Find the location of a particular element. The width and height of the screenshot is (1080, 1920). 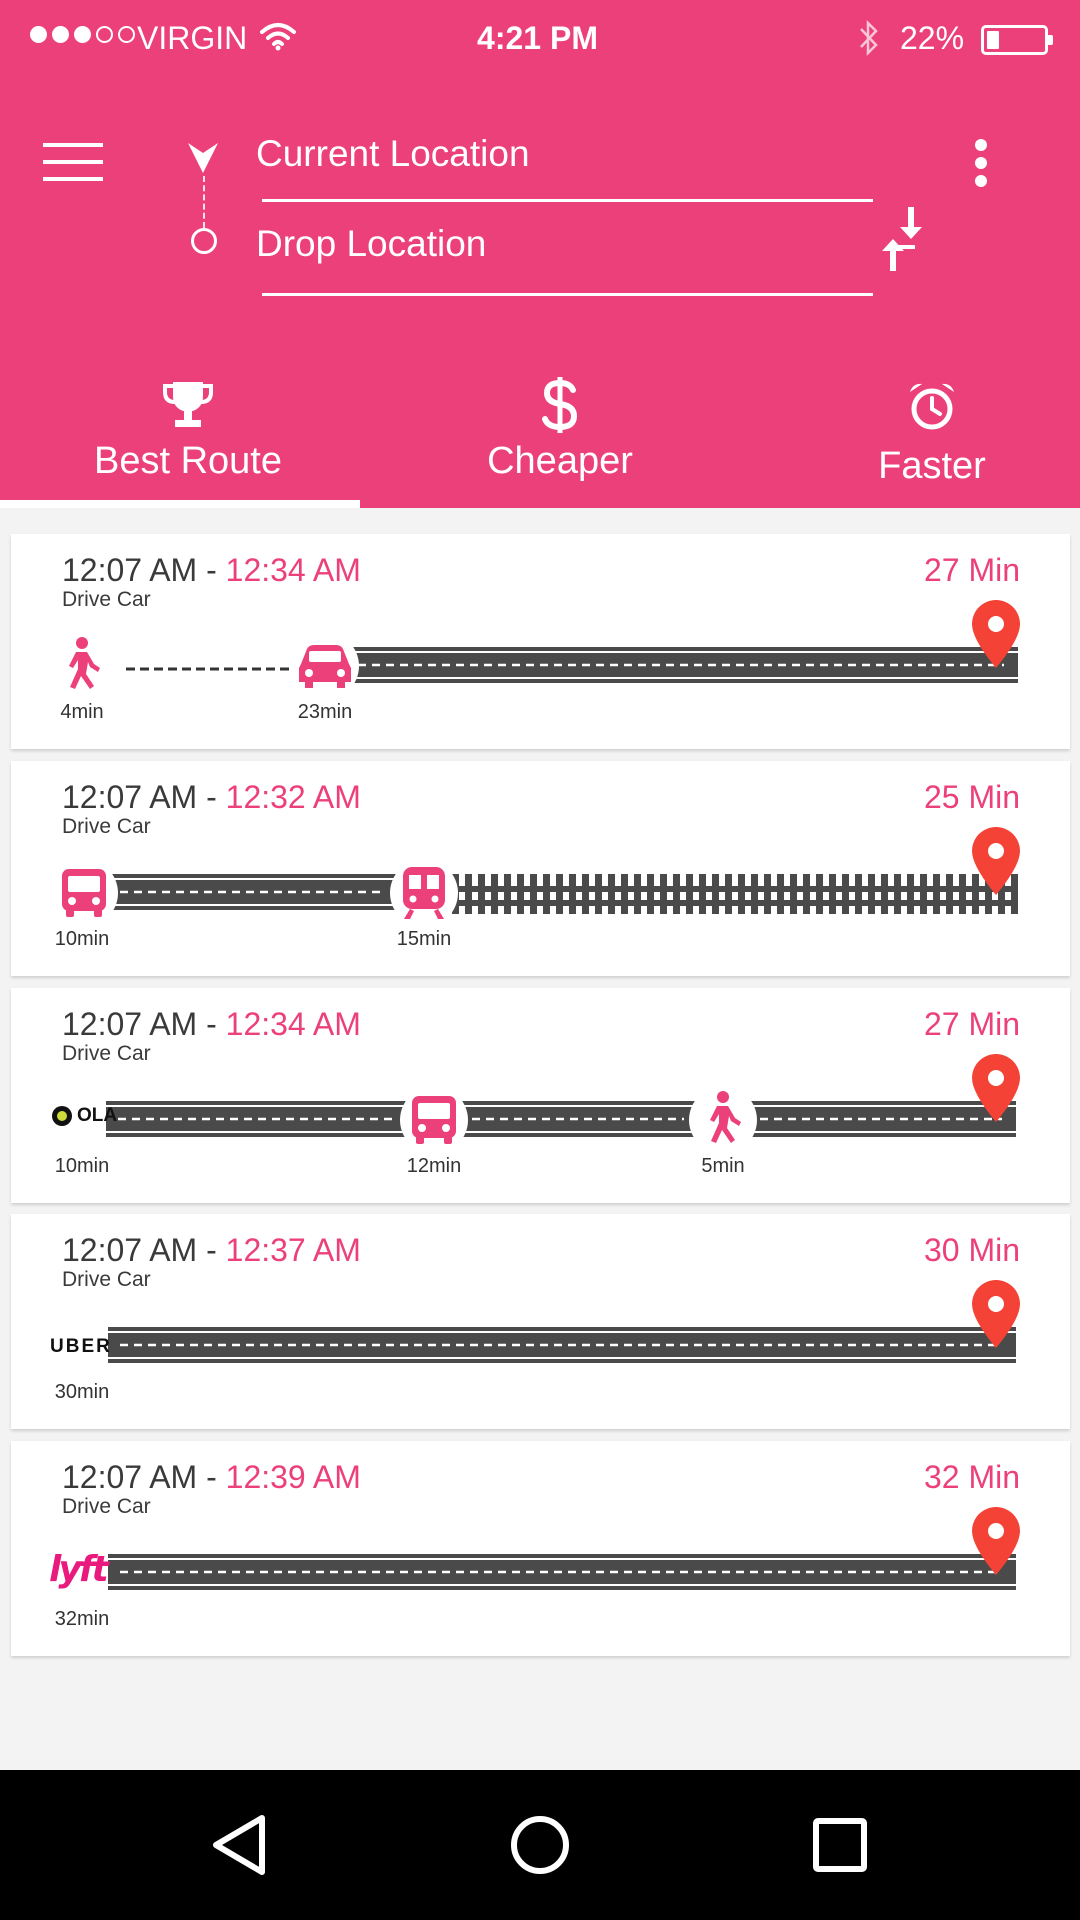

swap-vertical-icon is located at coordinates (902, 239).